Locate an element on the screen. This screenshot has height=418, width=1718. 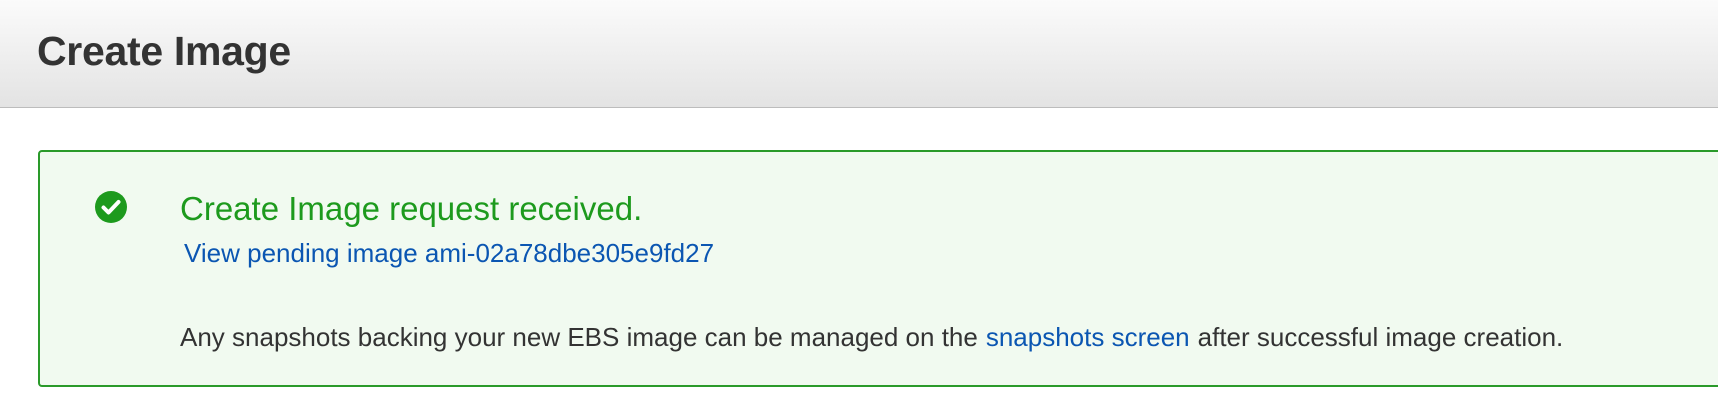
pending-link-label: View pending image is located at coordinates (304, 253).